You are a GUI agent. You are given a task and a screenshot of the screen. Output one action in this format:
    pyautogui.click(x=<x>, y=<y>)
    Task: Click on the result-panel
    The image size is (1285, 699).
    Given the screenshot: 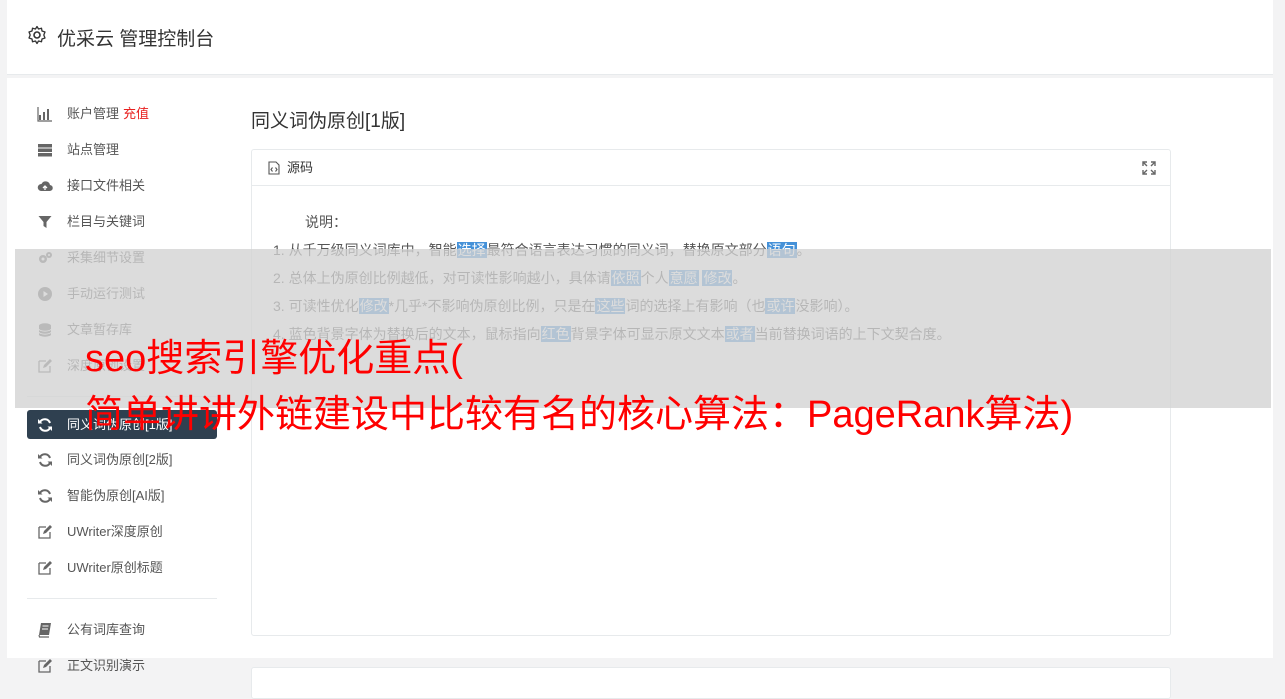 What is the action you would take?
    pyautogui.click(x=711, y=683)
    